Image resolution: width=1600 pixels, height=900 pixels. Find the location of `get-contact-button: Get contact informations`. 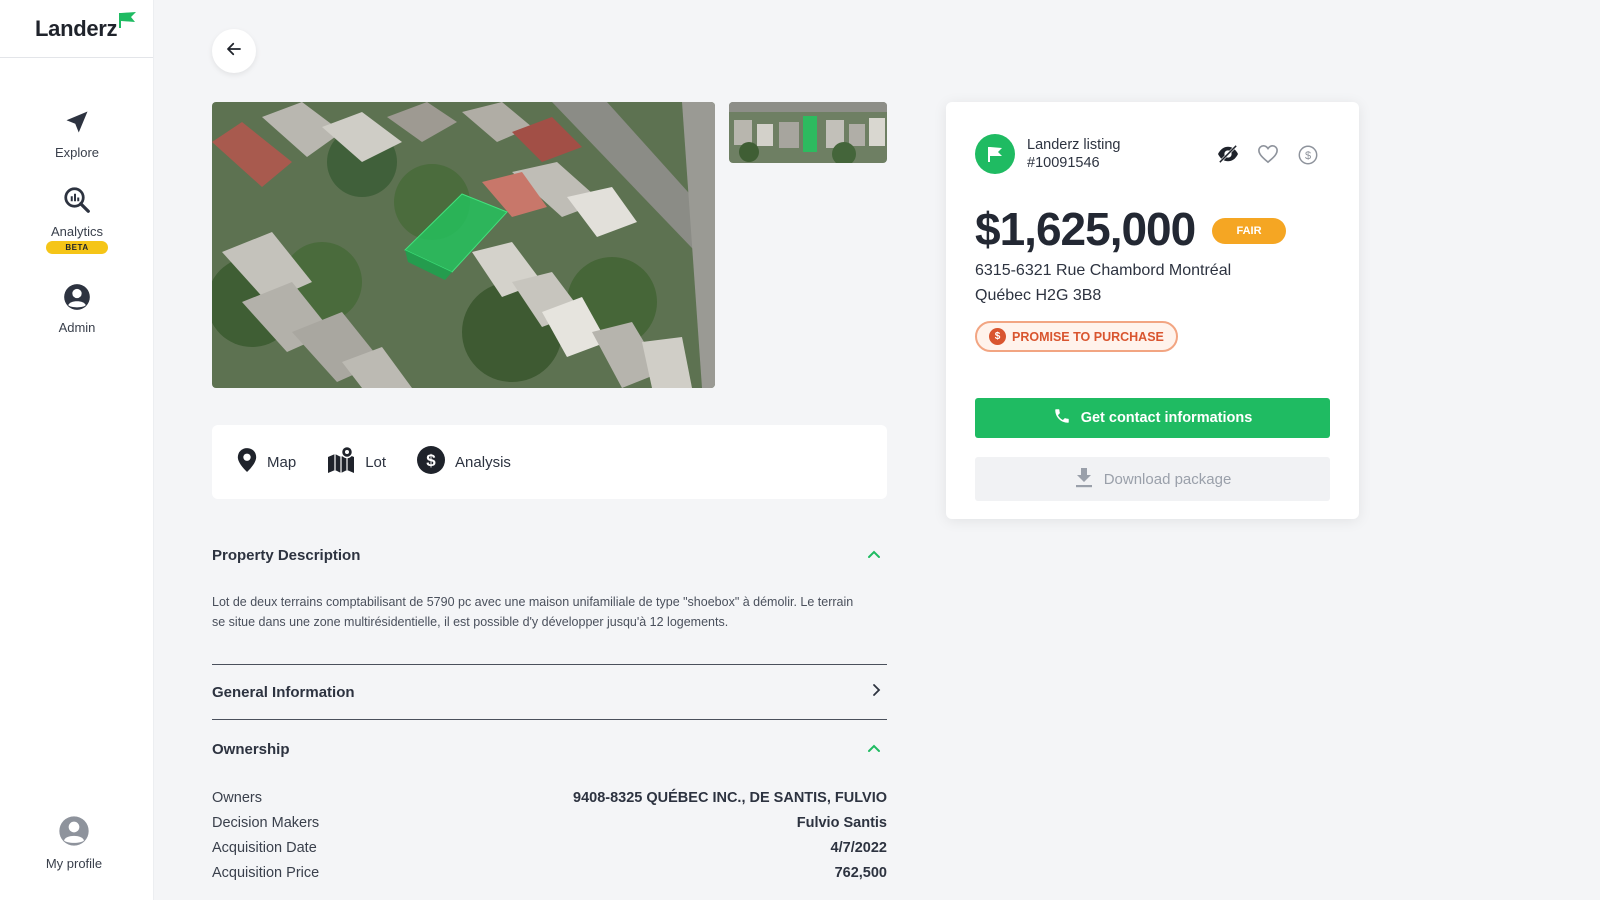

get-contact-button: Get contact informations is located at coordinates (1152, 418).